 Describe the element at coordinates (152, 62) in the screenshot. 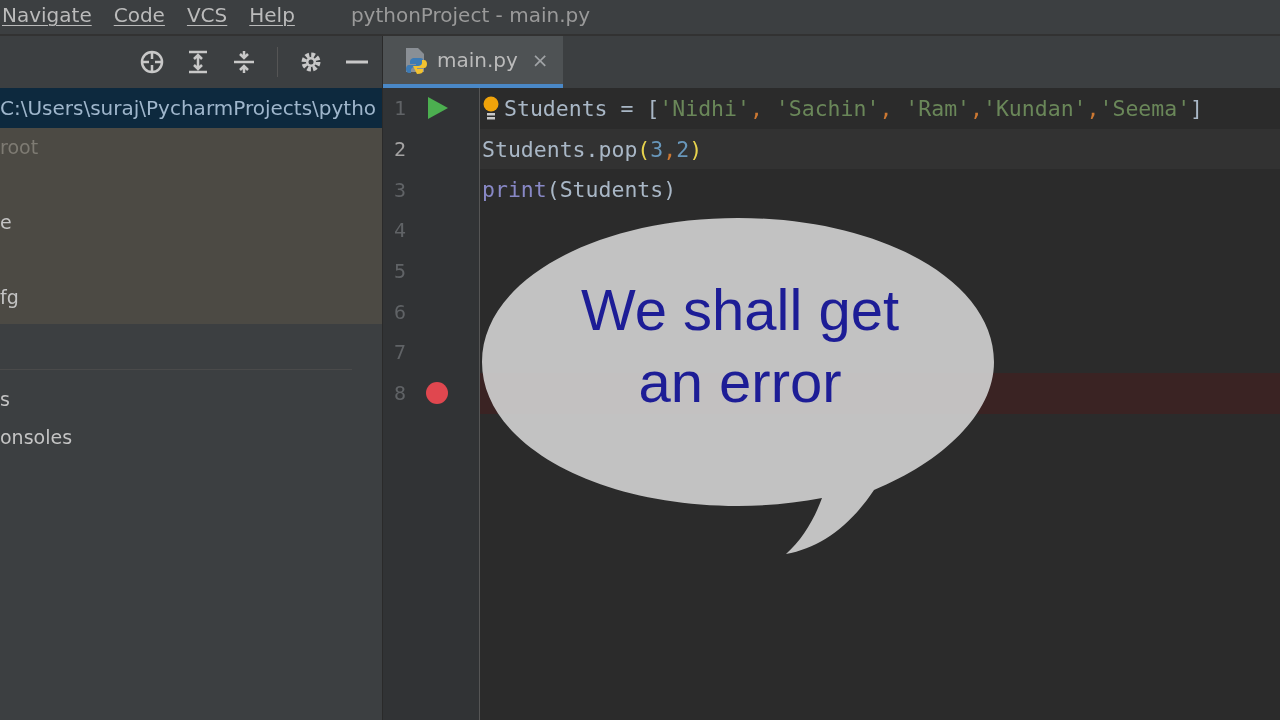

I see `crosshair-icon` at that location.